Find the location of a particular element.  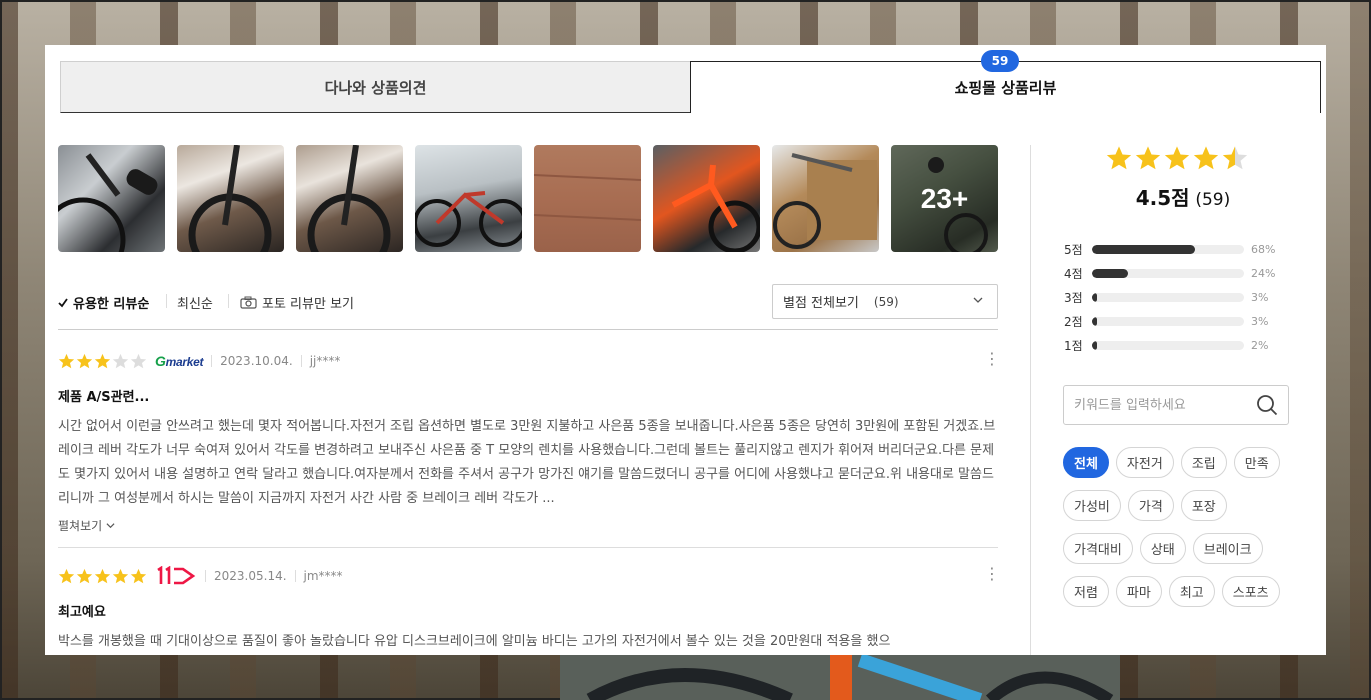

average-rating-score: 4.5점 (59) is located at coordinates (1183, 196).